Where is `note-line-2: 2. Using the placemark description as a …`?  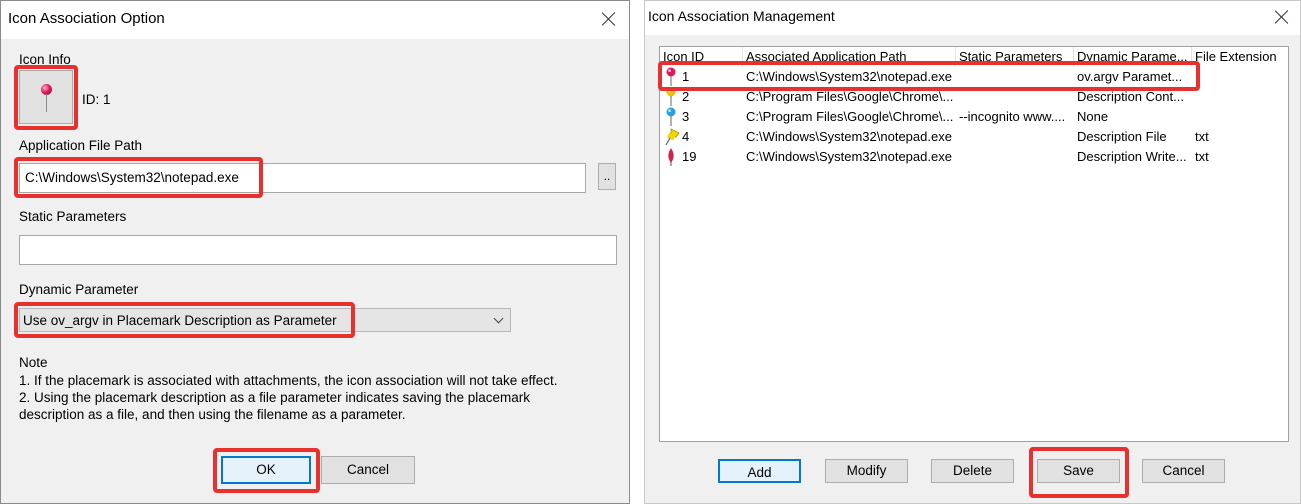 note-line-2: 2. Using the placemark description as a … is located at coordinates (275, 397).